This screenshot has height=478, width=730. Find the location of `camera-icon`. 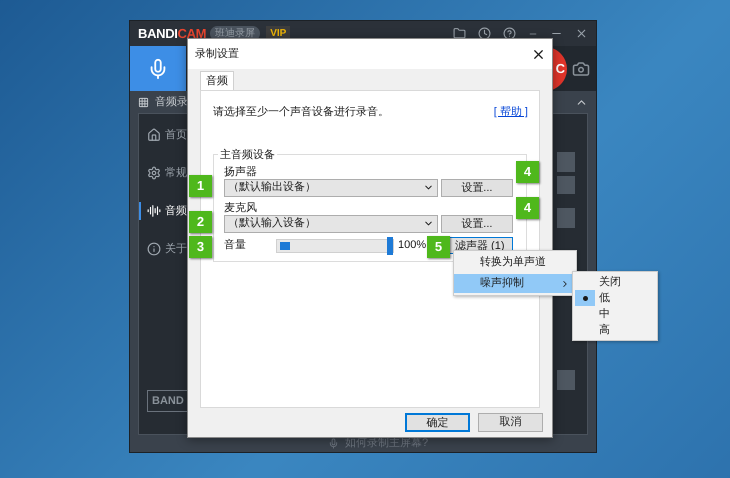

camera-icon is located at coordinates (581, 69).